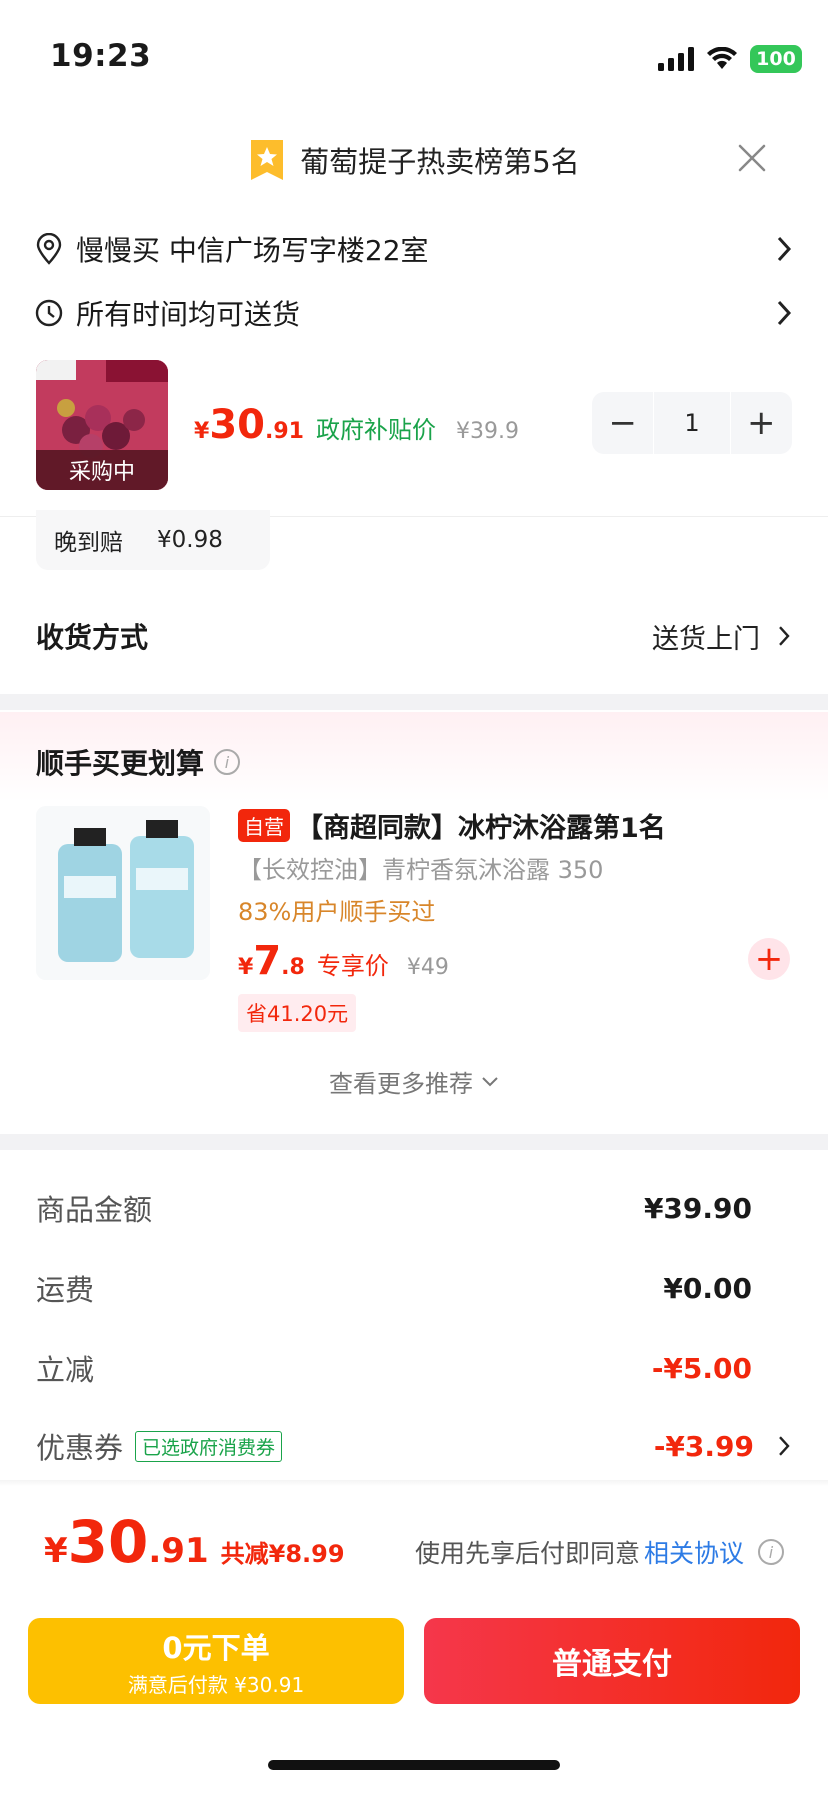 The image size is (828, 1793). I want to click on goods-amount-value: ¥39.90, so click(697, 1208).